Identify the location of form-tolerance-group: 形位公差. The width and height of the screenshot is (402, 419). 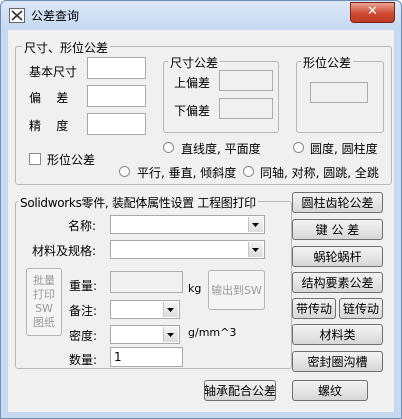
(340, 93).